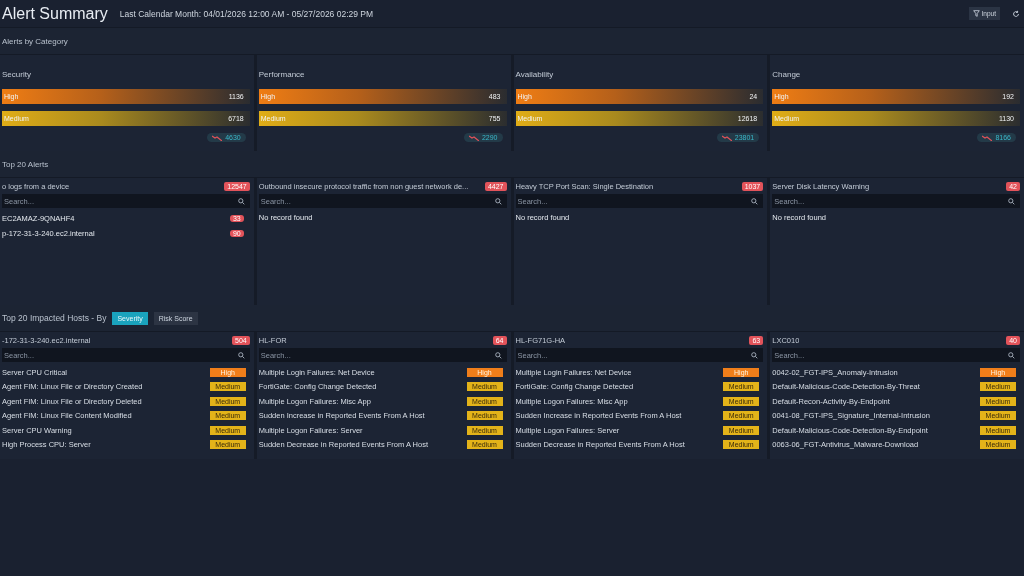 The width and height of the screenshot is (1024, 576). What do you see at coordinates (35, 41) in the screenshot?
I see `section-title: Alerts by Category` at bounding box center [35, 41].